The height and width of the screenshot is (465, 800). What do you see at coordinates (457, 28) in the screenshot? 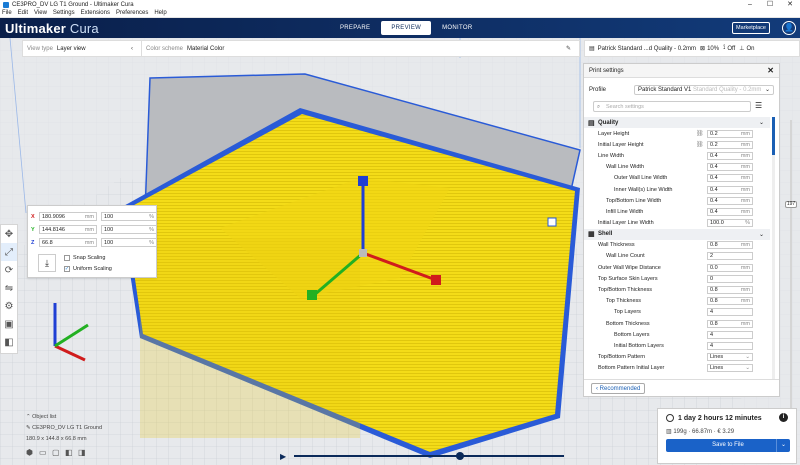
I see `tab-monitor: MONITOR` at bounding box center [457, 28].